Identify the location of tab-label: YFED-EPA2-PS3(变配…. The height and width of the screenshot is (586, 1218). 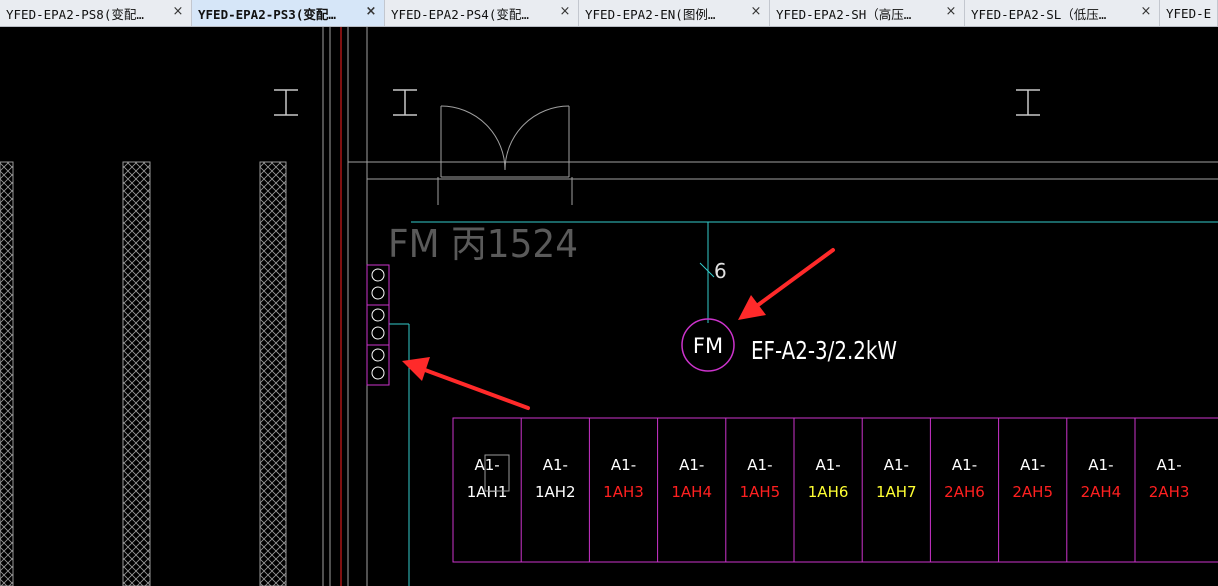
(267, 14).